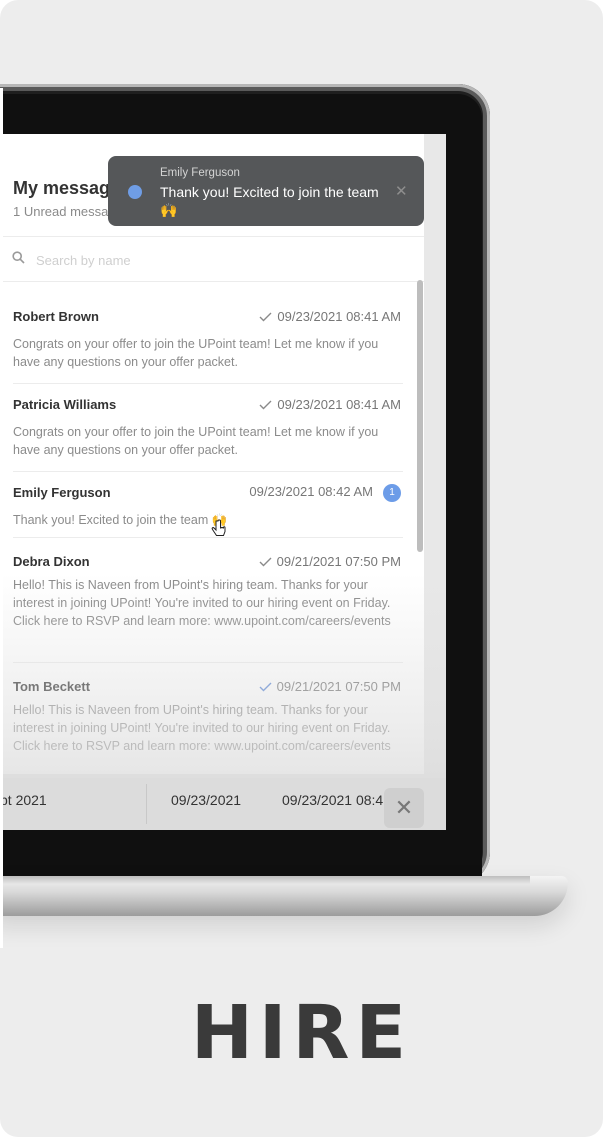  Describe the element at coordinates (200, 173) in the screenshot. I see `toast-sender: Emily Ferguson` at that location.